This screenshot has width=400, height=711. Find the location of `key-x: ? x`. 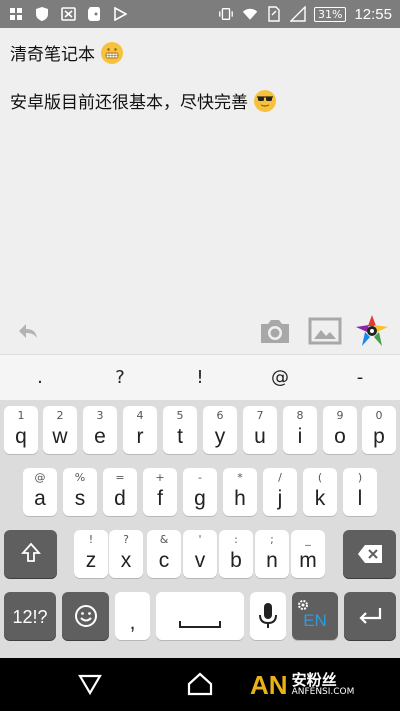

key-x: ? x is located at coordinates (126, 554).